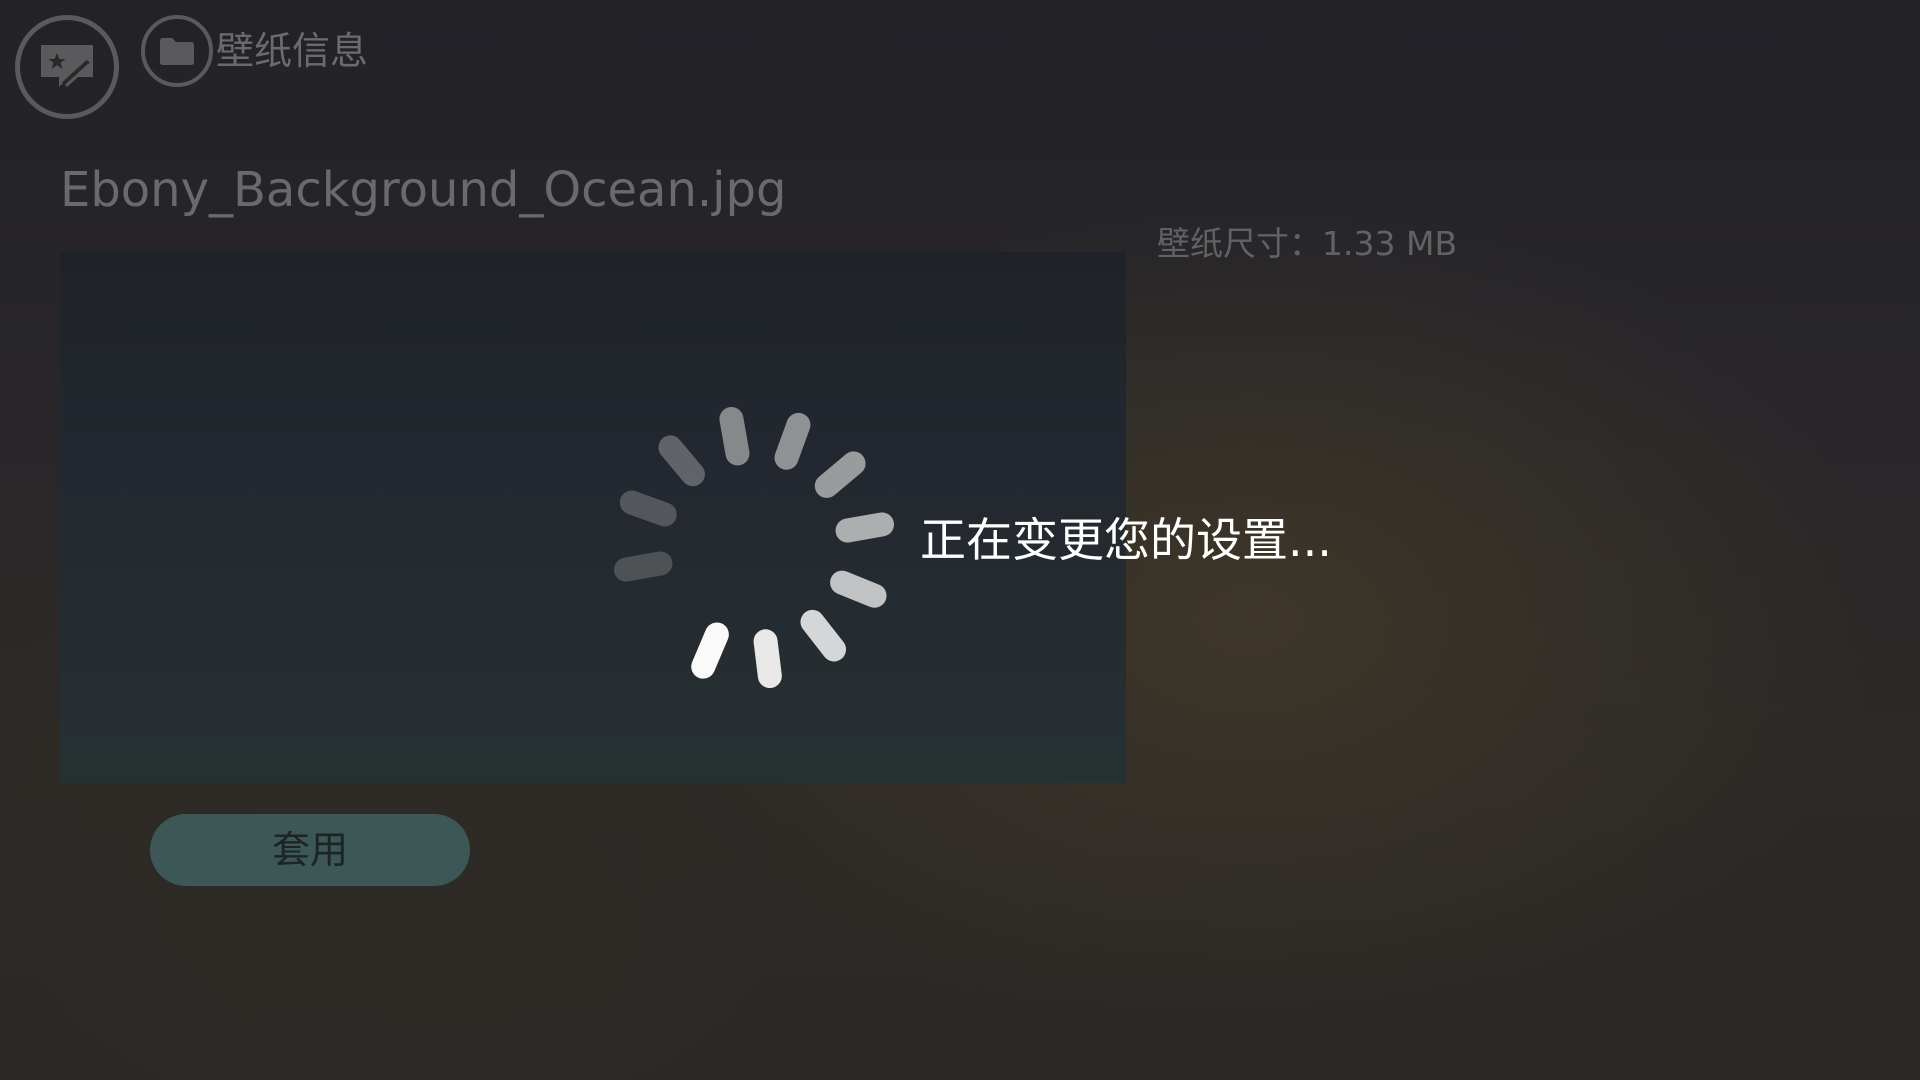 Image resolution: width=1920 pixels, height=1080 pixels. Describe the element at coordinates (1307, 243) in the screenshot. I see `wallpaper-file-size: 壁纸尺寸：1.33 MB` at that location.